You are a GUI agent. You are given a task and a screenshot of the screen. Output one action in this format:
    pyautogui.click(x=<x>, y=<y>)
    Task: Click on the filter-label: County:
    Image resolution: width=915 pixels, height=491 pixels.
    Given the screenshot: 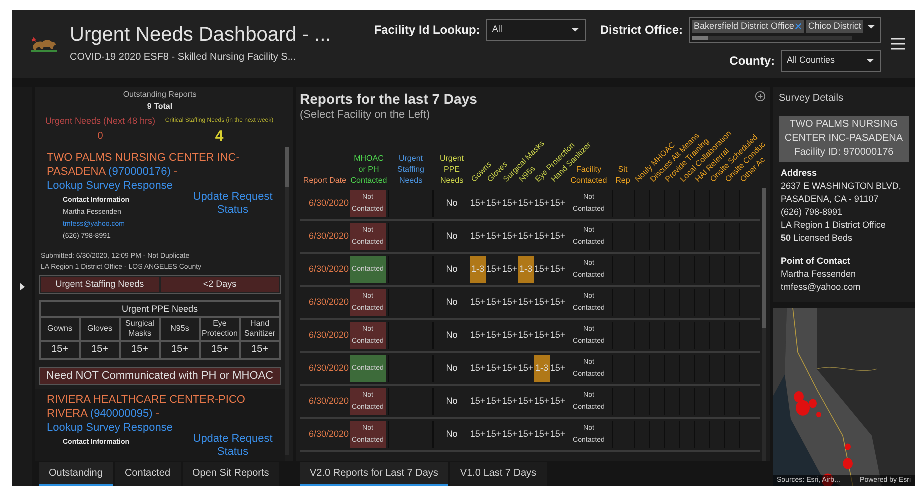 What is the action you would take?
    pyautogui.click(x=752, y=61)
    